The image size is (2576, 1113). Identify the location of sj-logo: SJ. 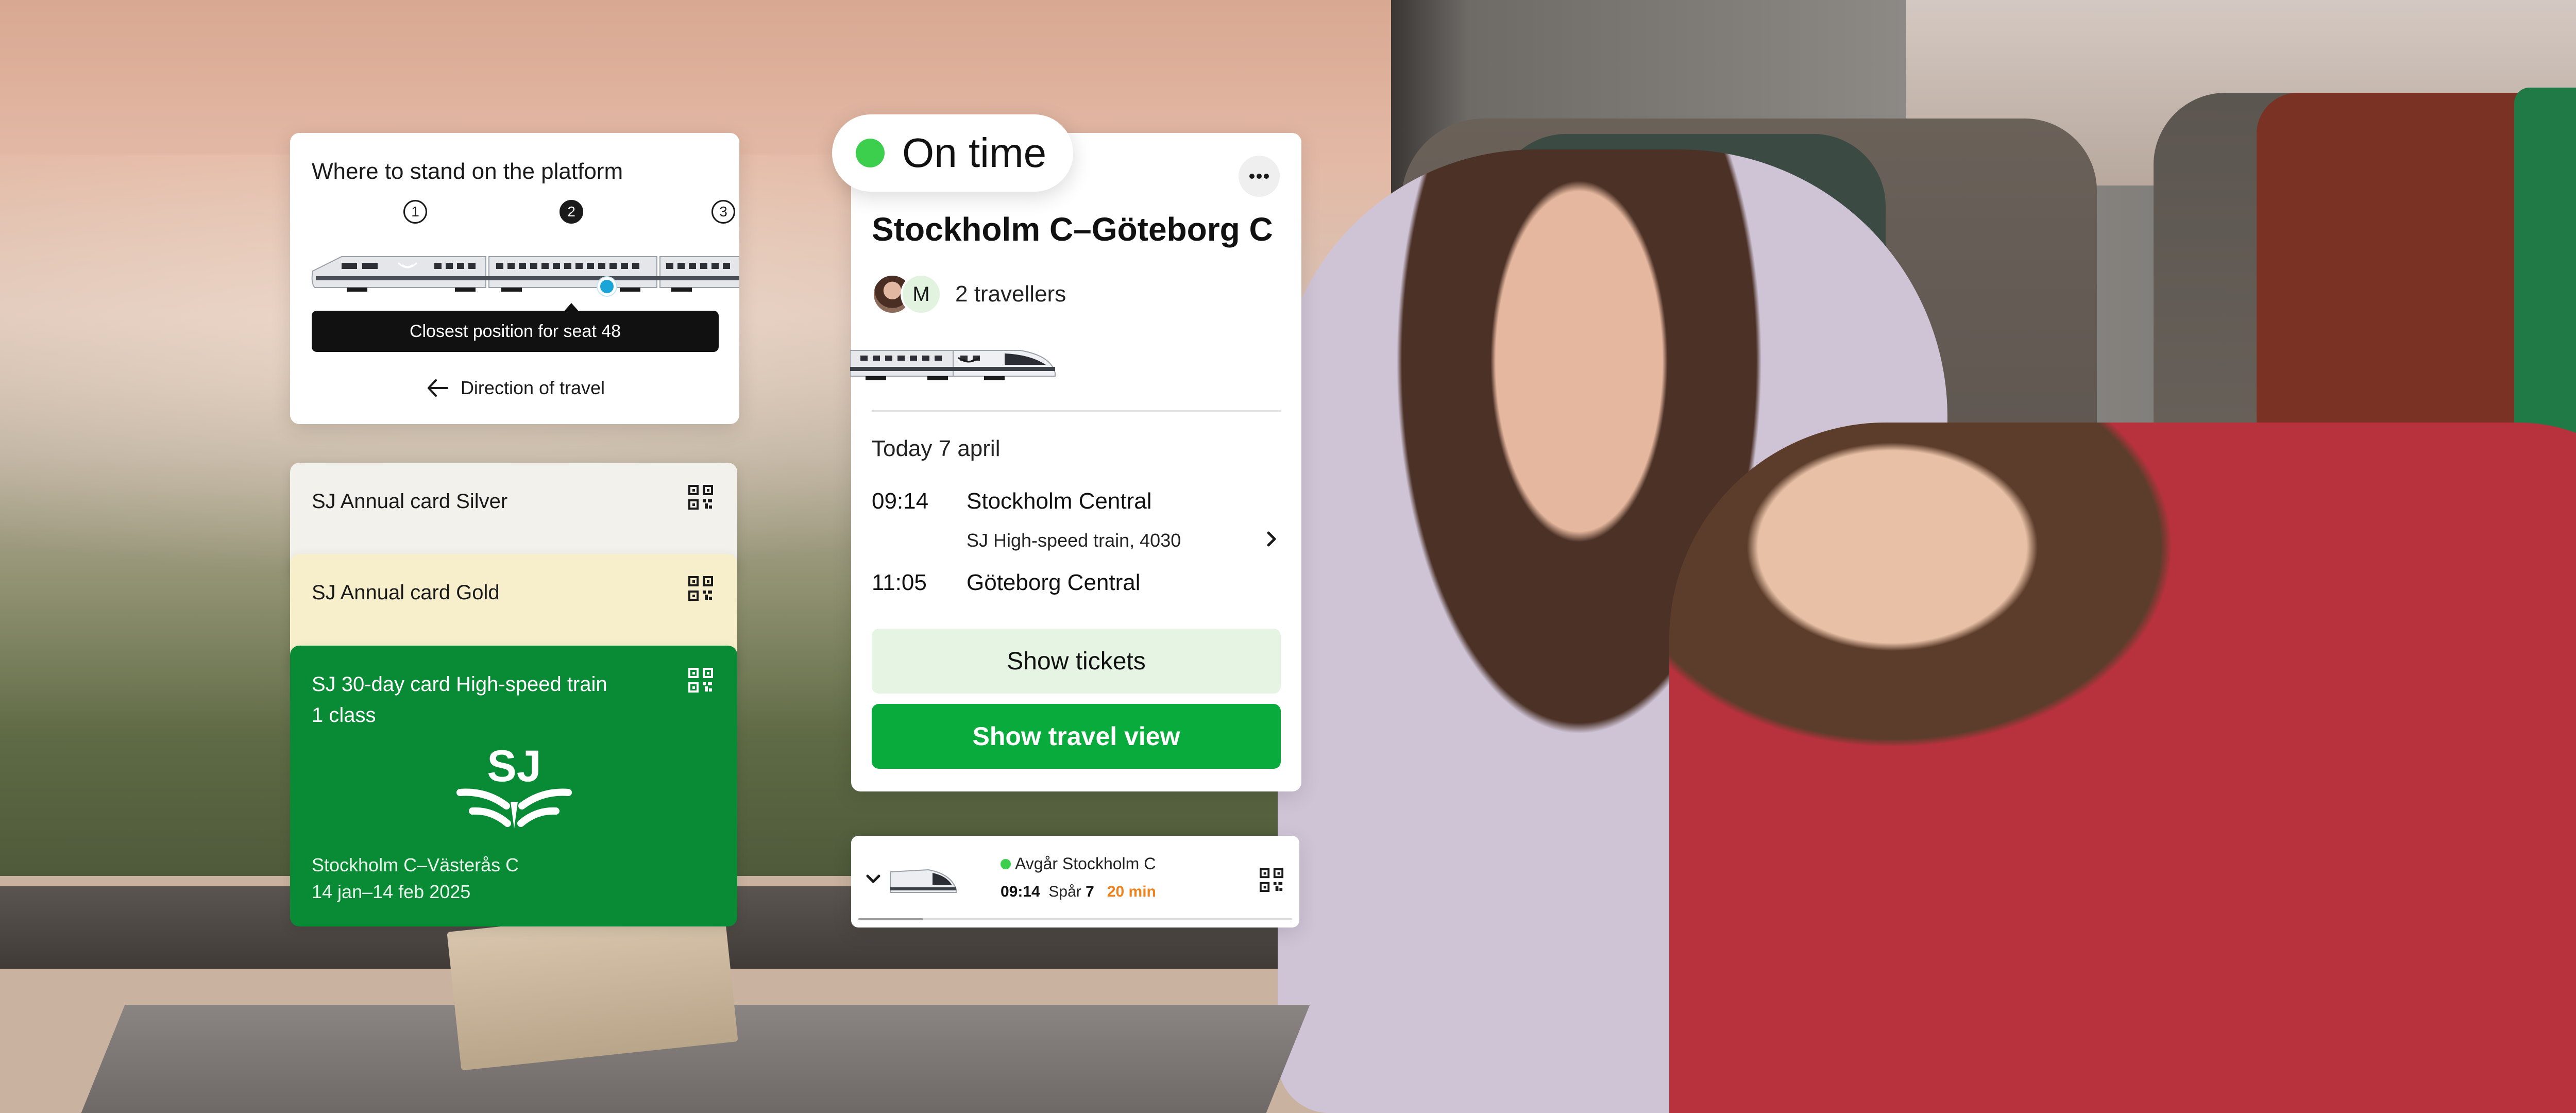
(514, 788).